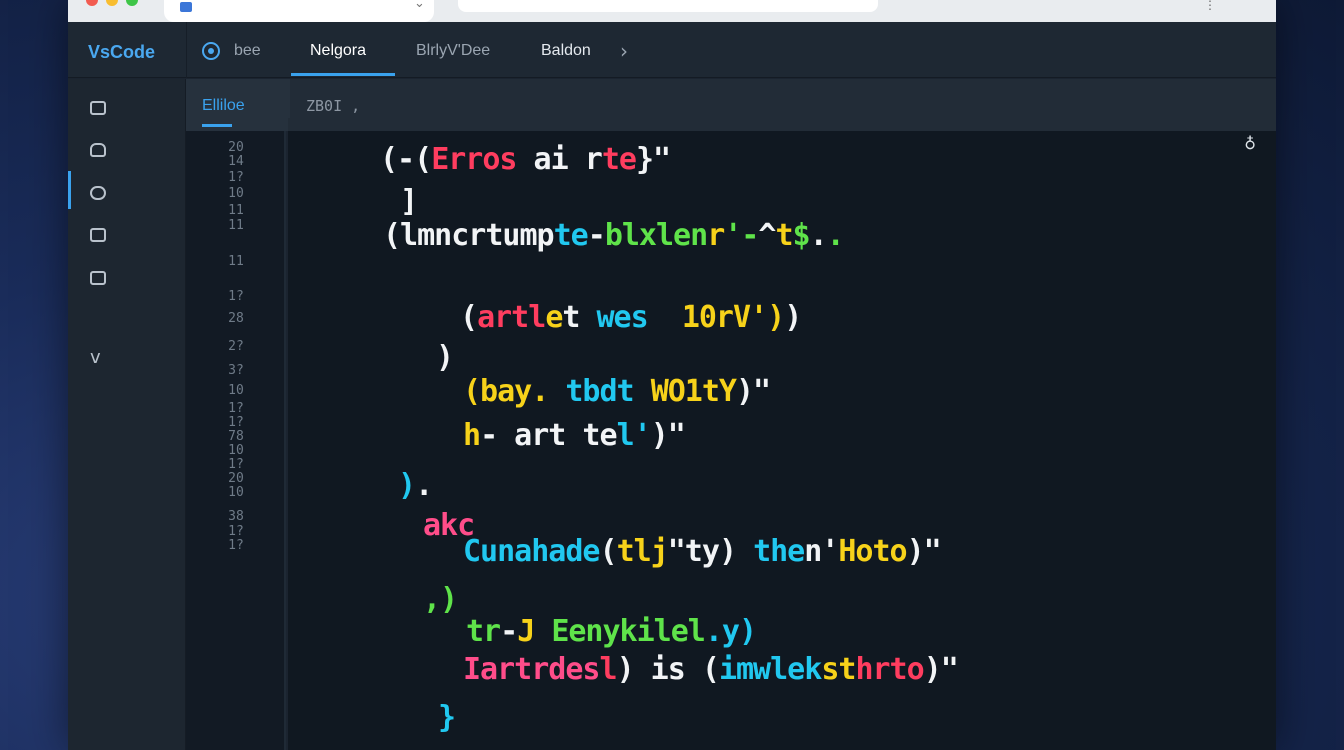 Image resolution: width=1344 pixels, height=750 pixels. I want to click on address-bar, so click(668, 6).